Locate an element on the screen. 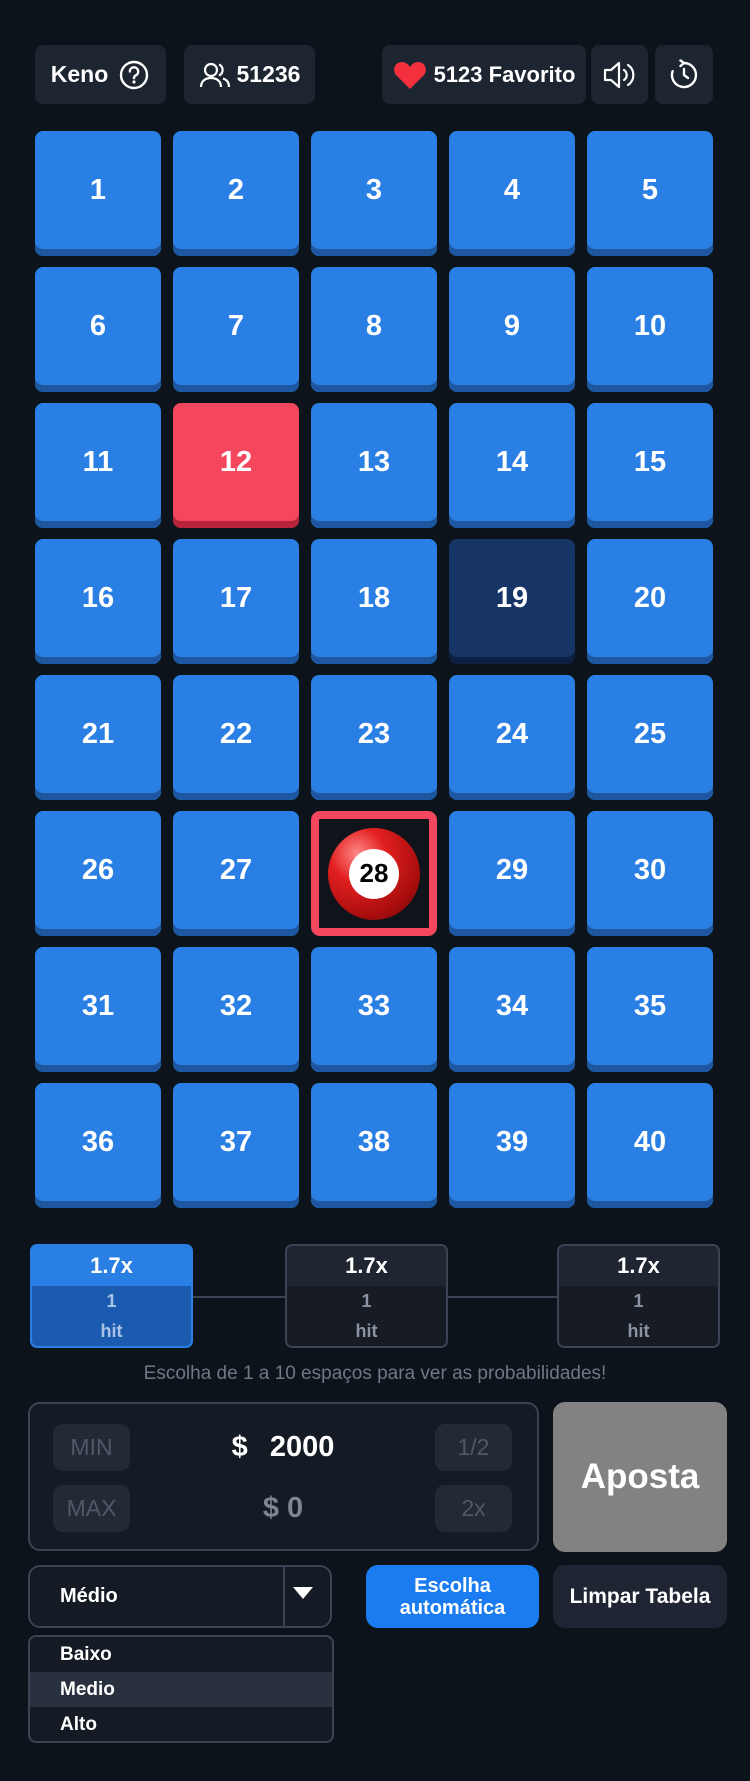 This screenshot has height=1781, width=750. keno-number-32: 32 is located at coordinates (236, 1009).